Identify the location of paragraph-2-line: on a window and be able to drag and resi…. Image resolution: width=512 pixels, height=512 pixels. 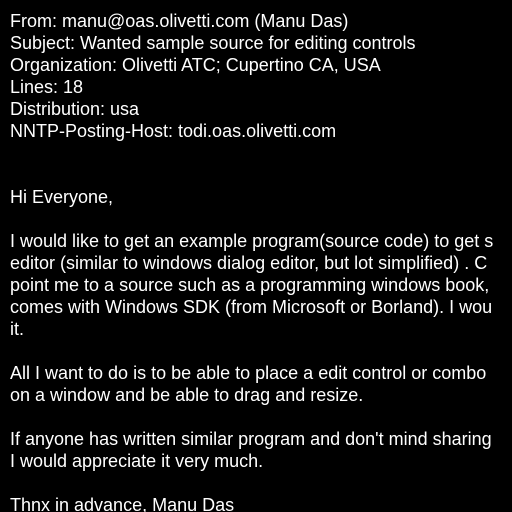
(187, 395).